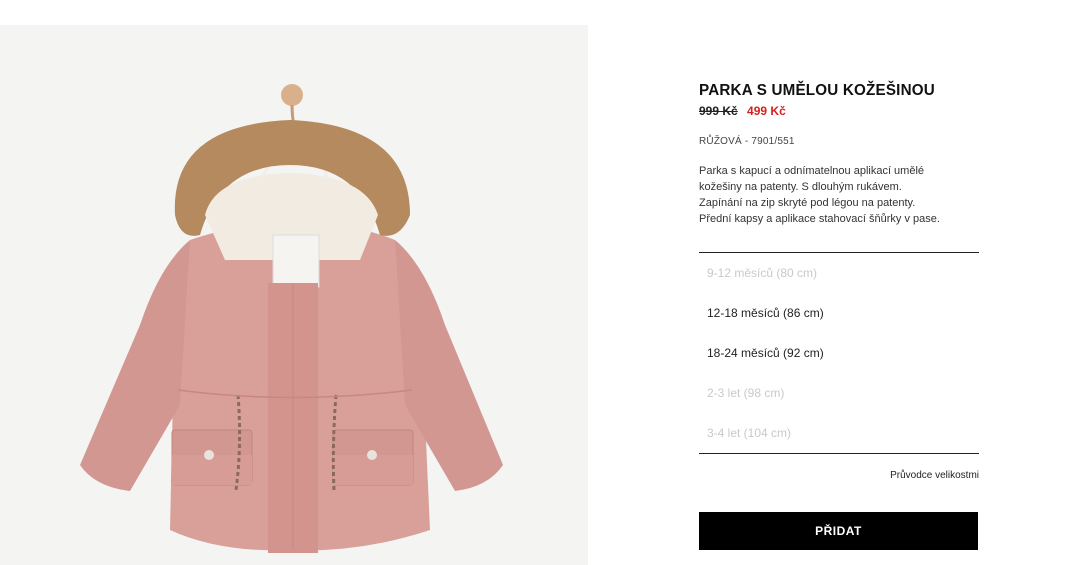 This screenshot has width=1065, height=565. What do you see at coordinates (746, 393) in the screenshot?
I see `size-option-2-3-years: 2-3 let (98 cm)` at bounding box center [746, 393].